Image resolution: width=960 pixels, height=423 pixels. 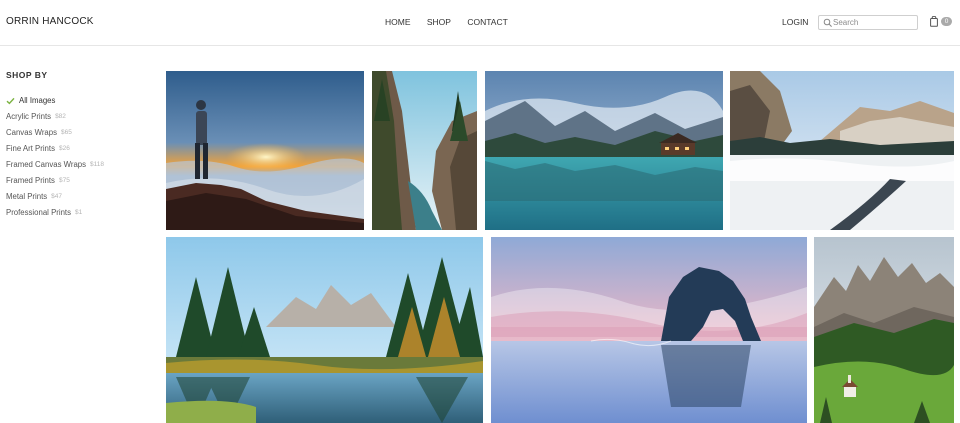 I want to click on category-price: $47, so click(x=57, y=196).